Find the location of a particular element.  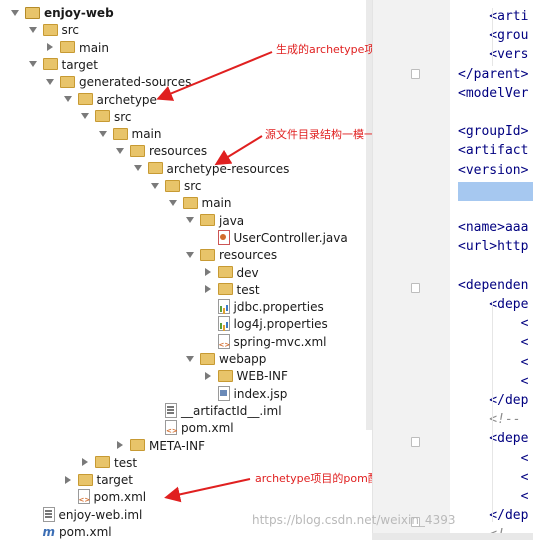

code-line: <vers is located at coordinates (493, 55).